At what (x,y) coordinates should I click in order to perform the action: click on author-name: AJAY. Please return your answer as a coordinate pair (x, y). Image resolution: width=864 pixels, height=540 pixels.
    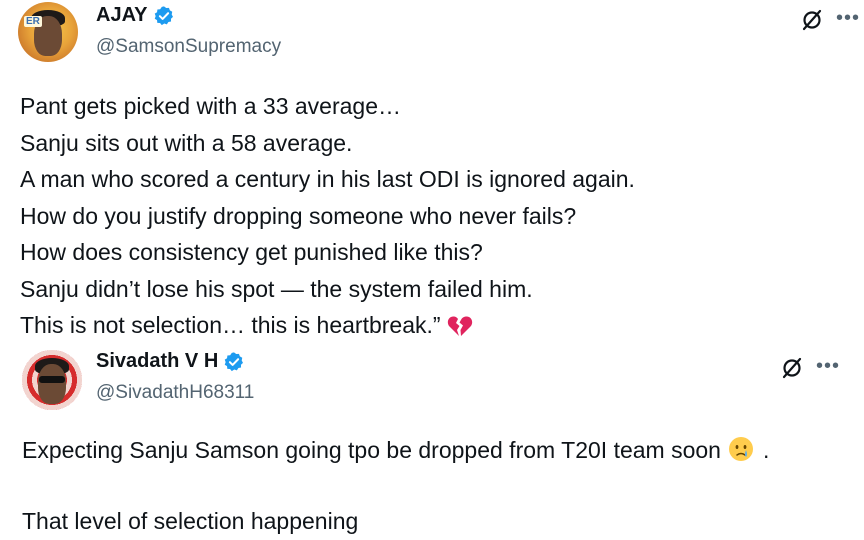
    Looking at the image, I should click on (135, 15).